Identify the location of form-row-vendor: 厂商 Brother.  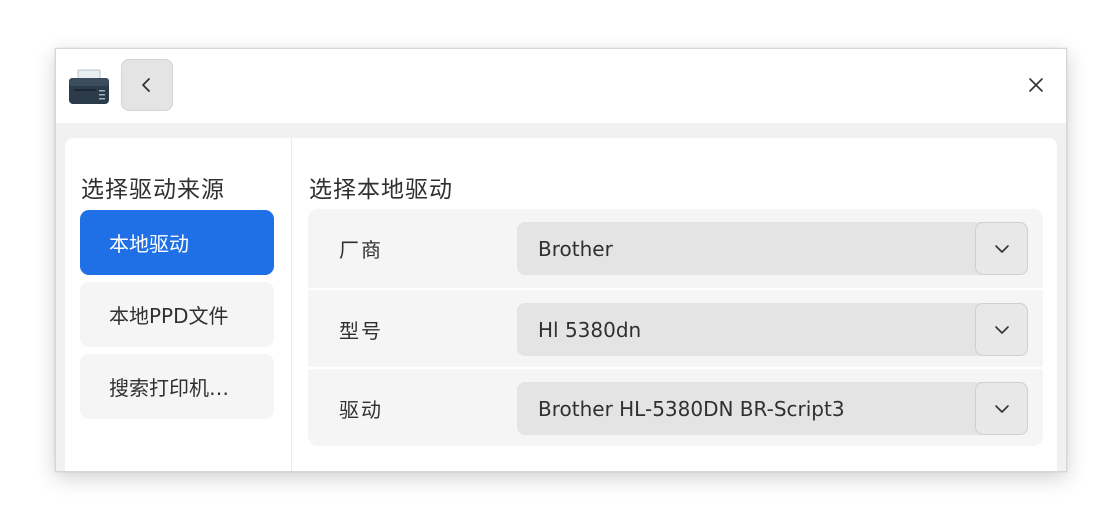
(675, 248).